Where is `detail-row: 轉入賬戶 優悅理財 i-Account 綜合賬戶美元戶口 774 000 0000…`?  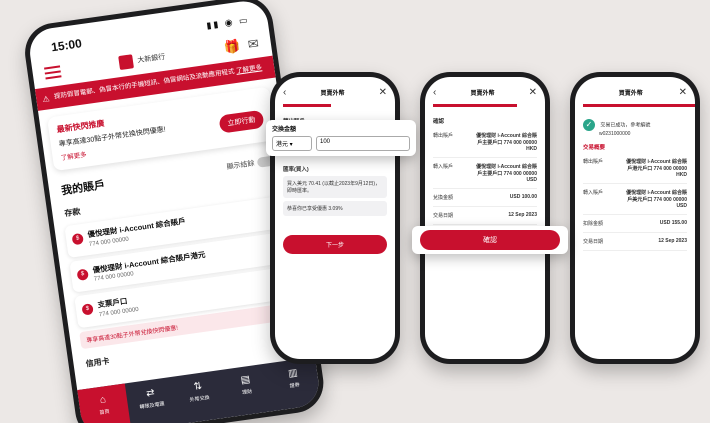
detail-row: 轉入賬戶 優悅理財 i-Account 綜合賬戶美元戶口 774 000 0000… is located at coordinates (635, 199).